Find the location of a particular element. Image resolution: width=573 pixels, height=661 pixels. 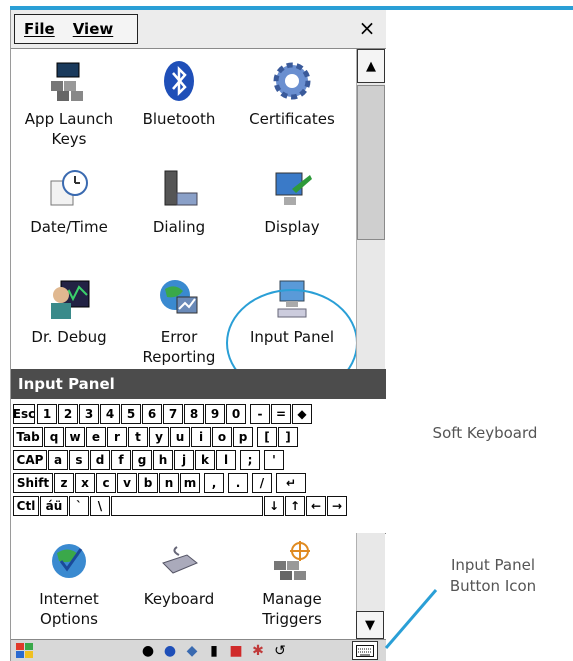

menu-view: View is located at coordinates (93, 29).